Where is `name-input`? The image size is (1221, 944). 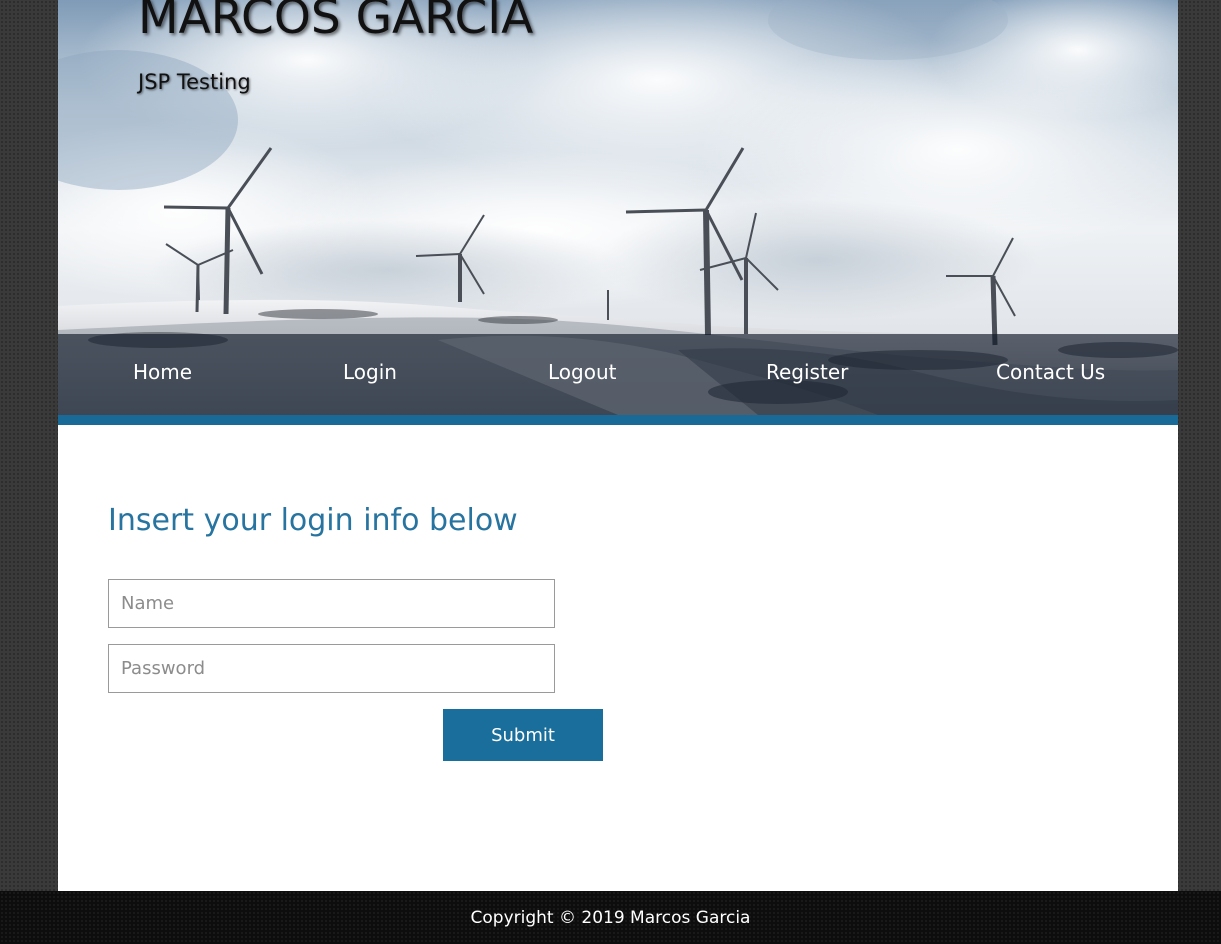 name-input is located at coordinates (331, 603).